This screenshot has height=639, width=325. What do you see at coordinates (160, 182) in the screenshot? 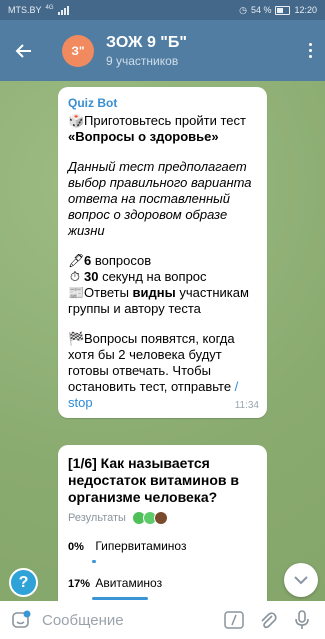
I see `message-text: выбор правильного варианта` at bounding box center [160, 182].